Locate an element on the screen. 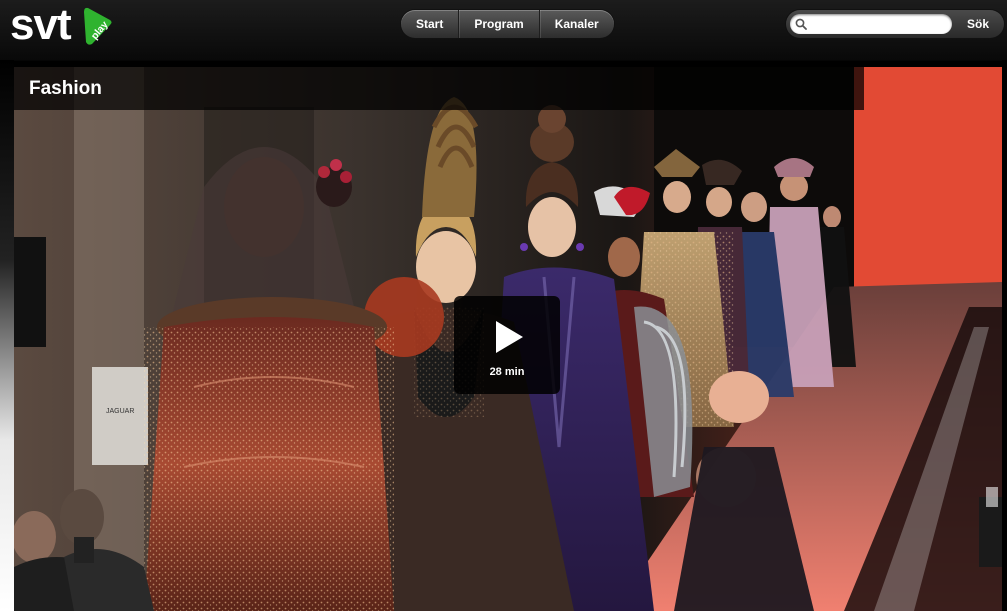  svg-text: JAGUAR is located at coordinates (120, 411).